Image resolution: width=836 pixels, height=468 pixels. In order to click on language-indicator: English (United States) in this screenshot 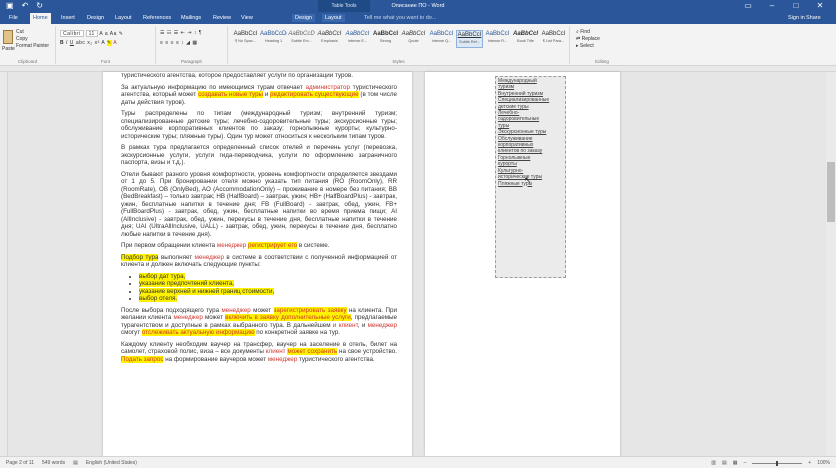, I will do `click(111, 463)`.